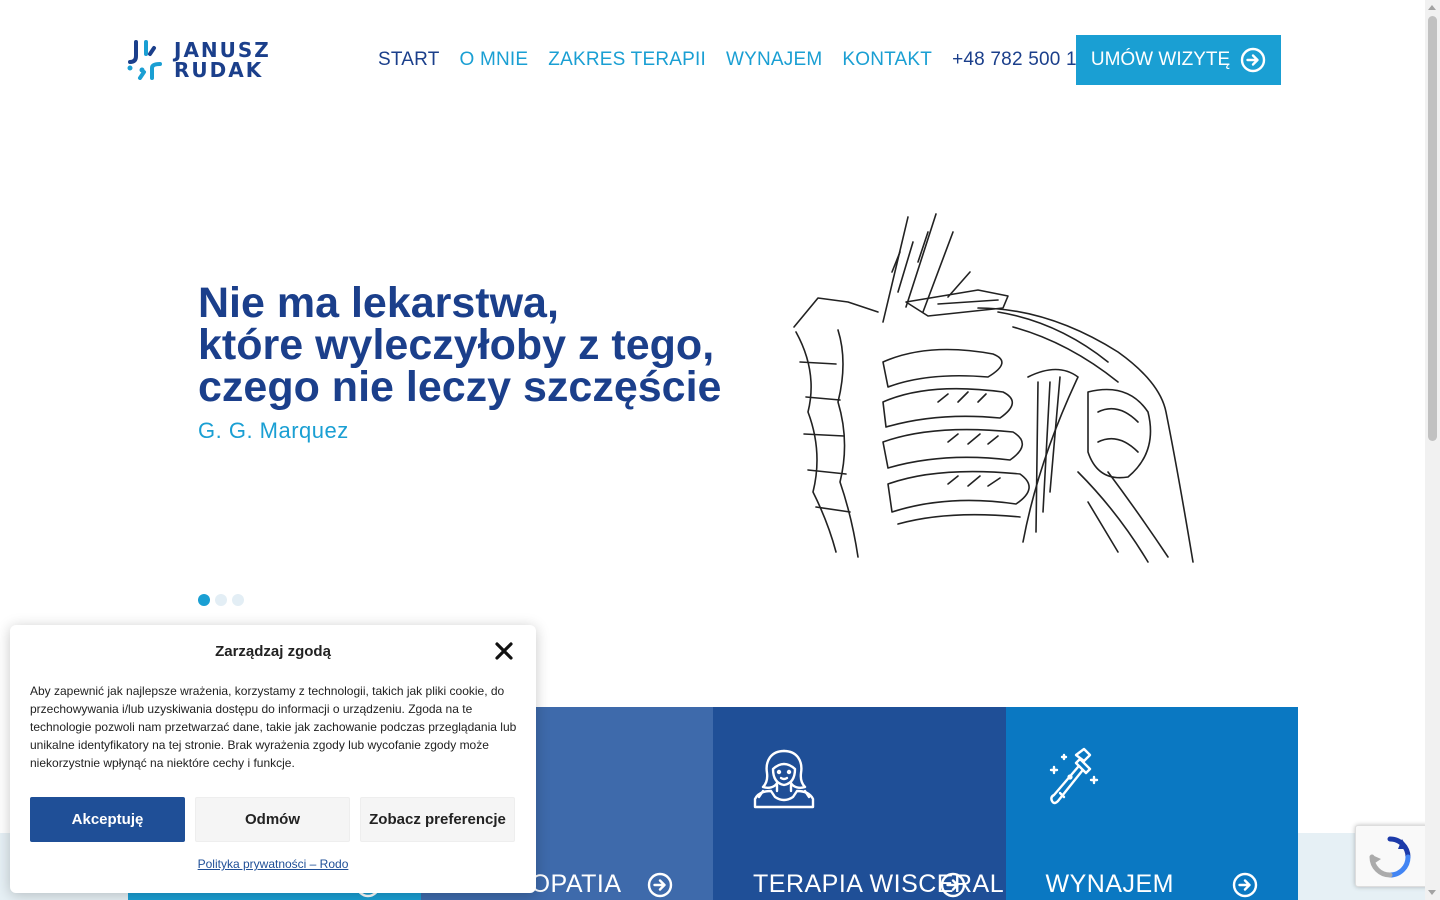  Describe the element at coordinates (460, 387) in the screenshot. I see `hero-quote-line: czego nie leczy szczęście` at that location.